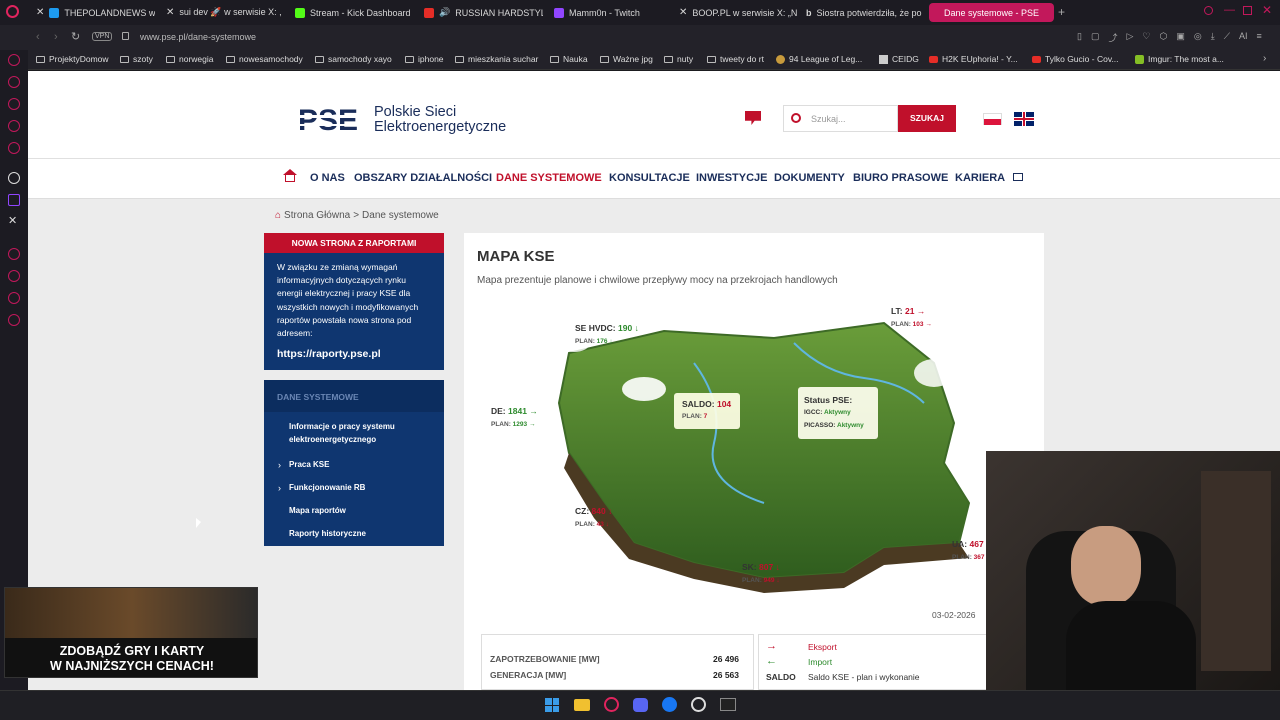 This screenshot has height=720, width=1280. Describe the element at coordinates (56, 37) in the screenshot. I see `forward-icon: ›` at that location.